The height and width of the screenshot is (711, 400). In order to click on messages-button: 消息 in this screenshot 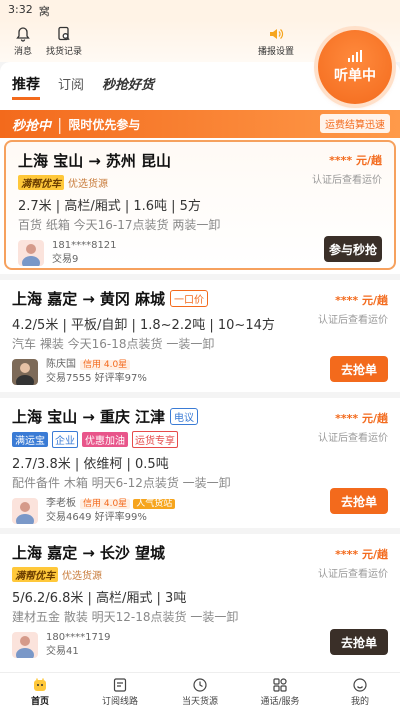, I will do `click(23, 41)`.